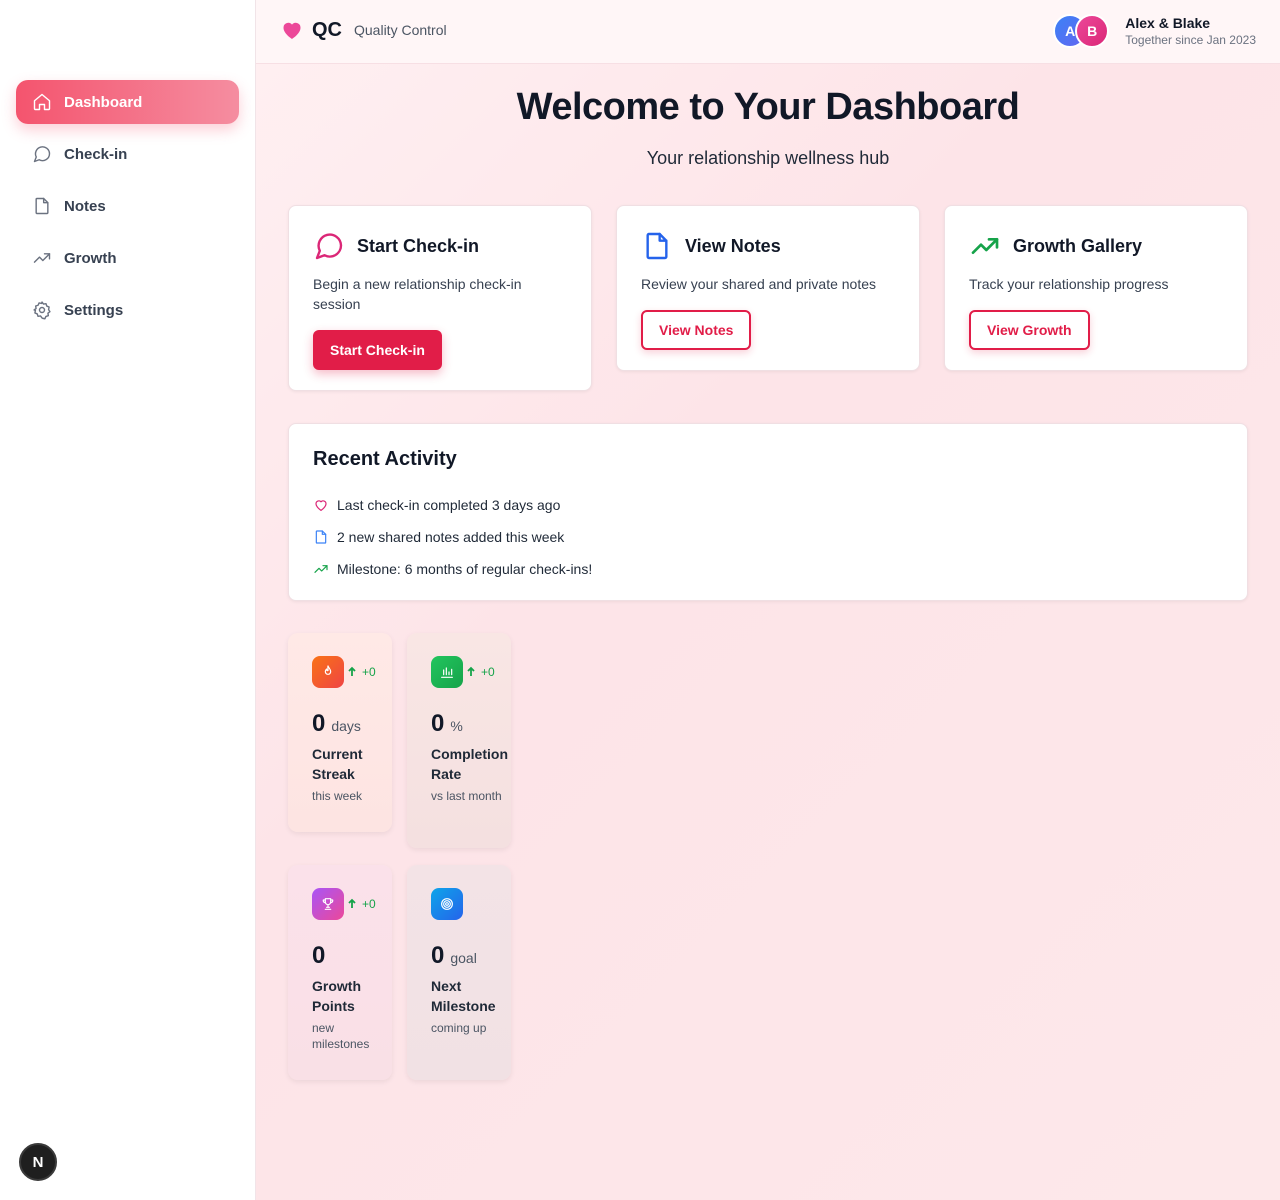 The width and height of the screenshot is (1280, 1200). I want to click on brand: QC Quality Control, so click(363, 30).